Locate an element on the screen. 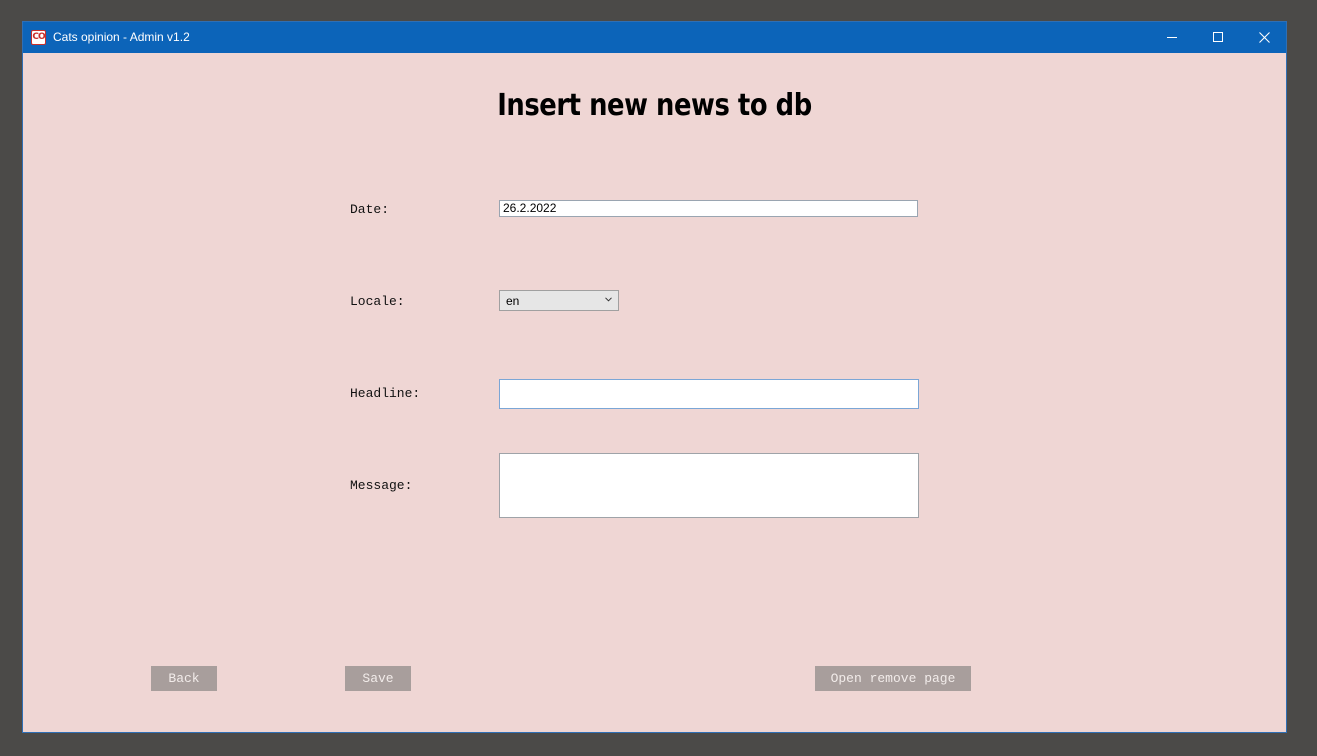 The width and height of the screenshot is (1317, 756). maximize-icon is located at coordinates (1218, 37).